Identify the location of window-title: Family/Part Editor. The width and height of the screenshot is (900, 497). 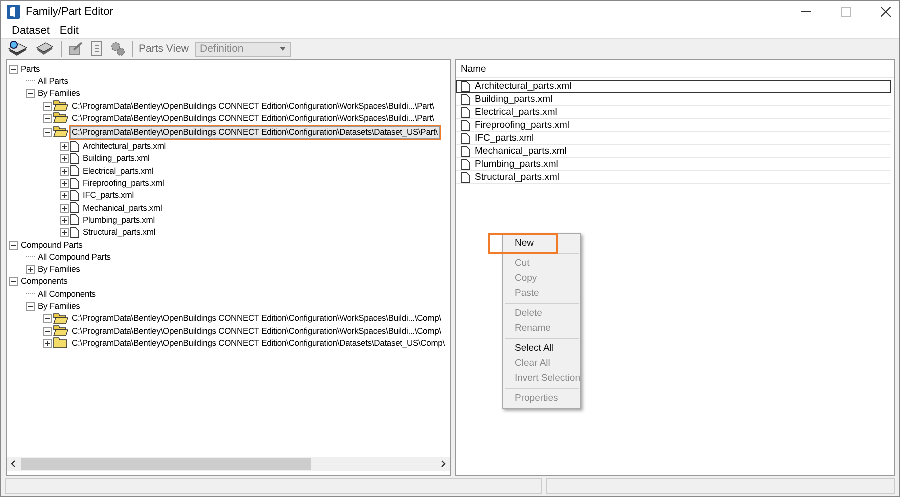
(70, 12).